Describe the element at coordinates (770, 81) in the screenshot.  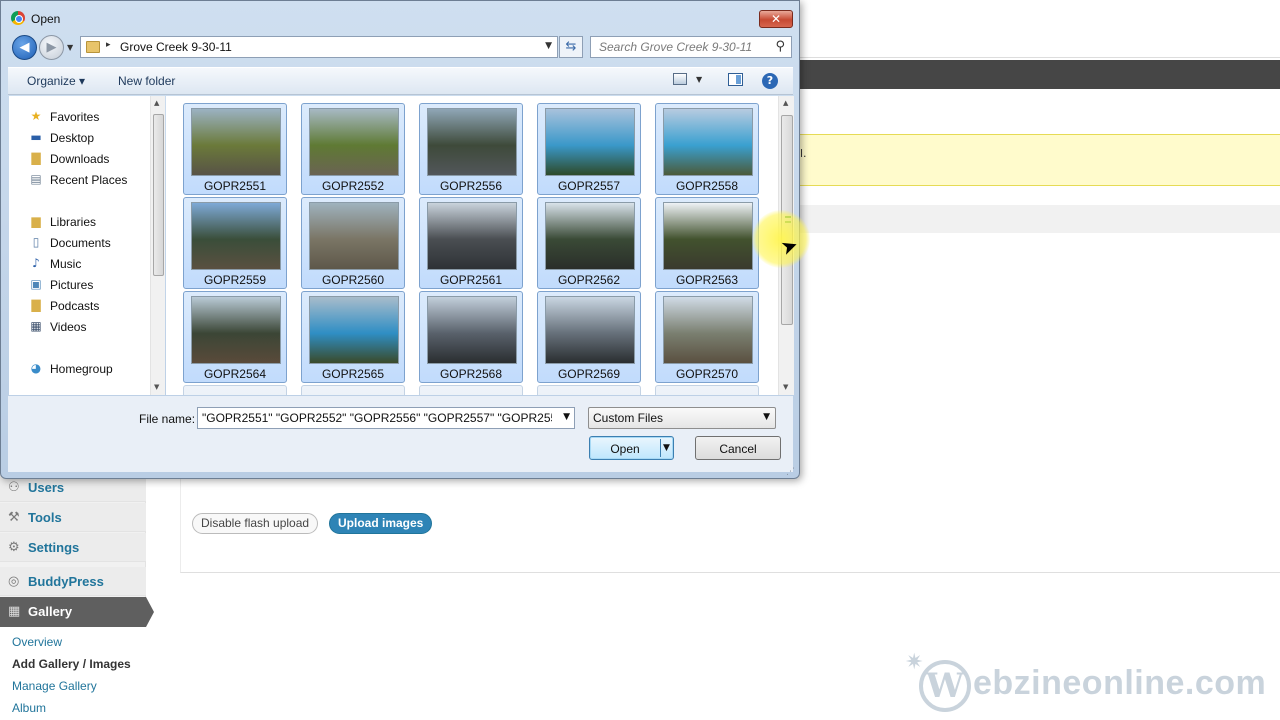
I see `help-icon: ?` at that location.